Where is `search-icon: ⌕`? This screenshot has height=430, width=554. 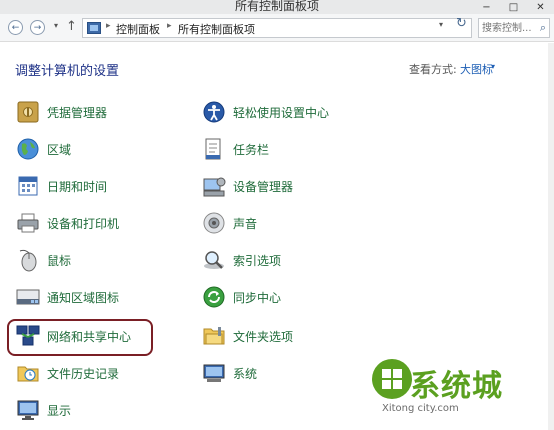
search-icon: ⌕ is located at coordinates (543, 28).